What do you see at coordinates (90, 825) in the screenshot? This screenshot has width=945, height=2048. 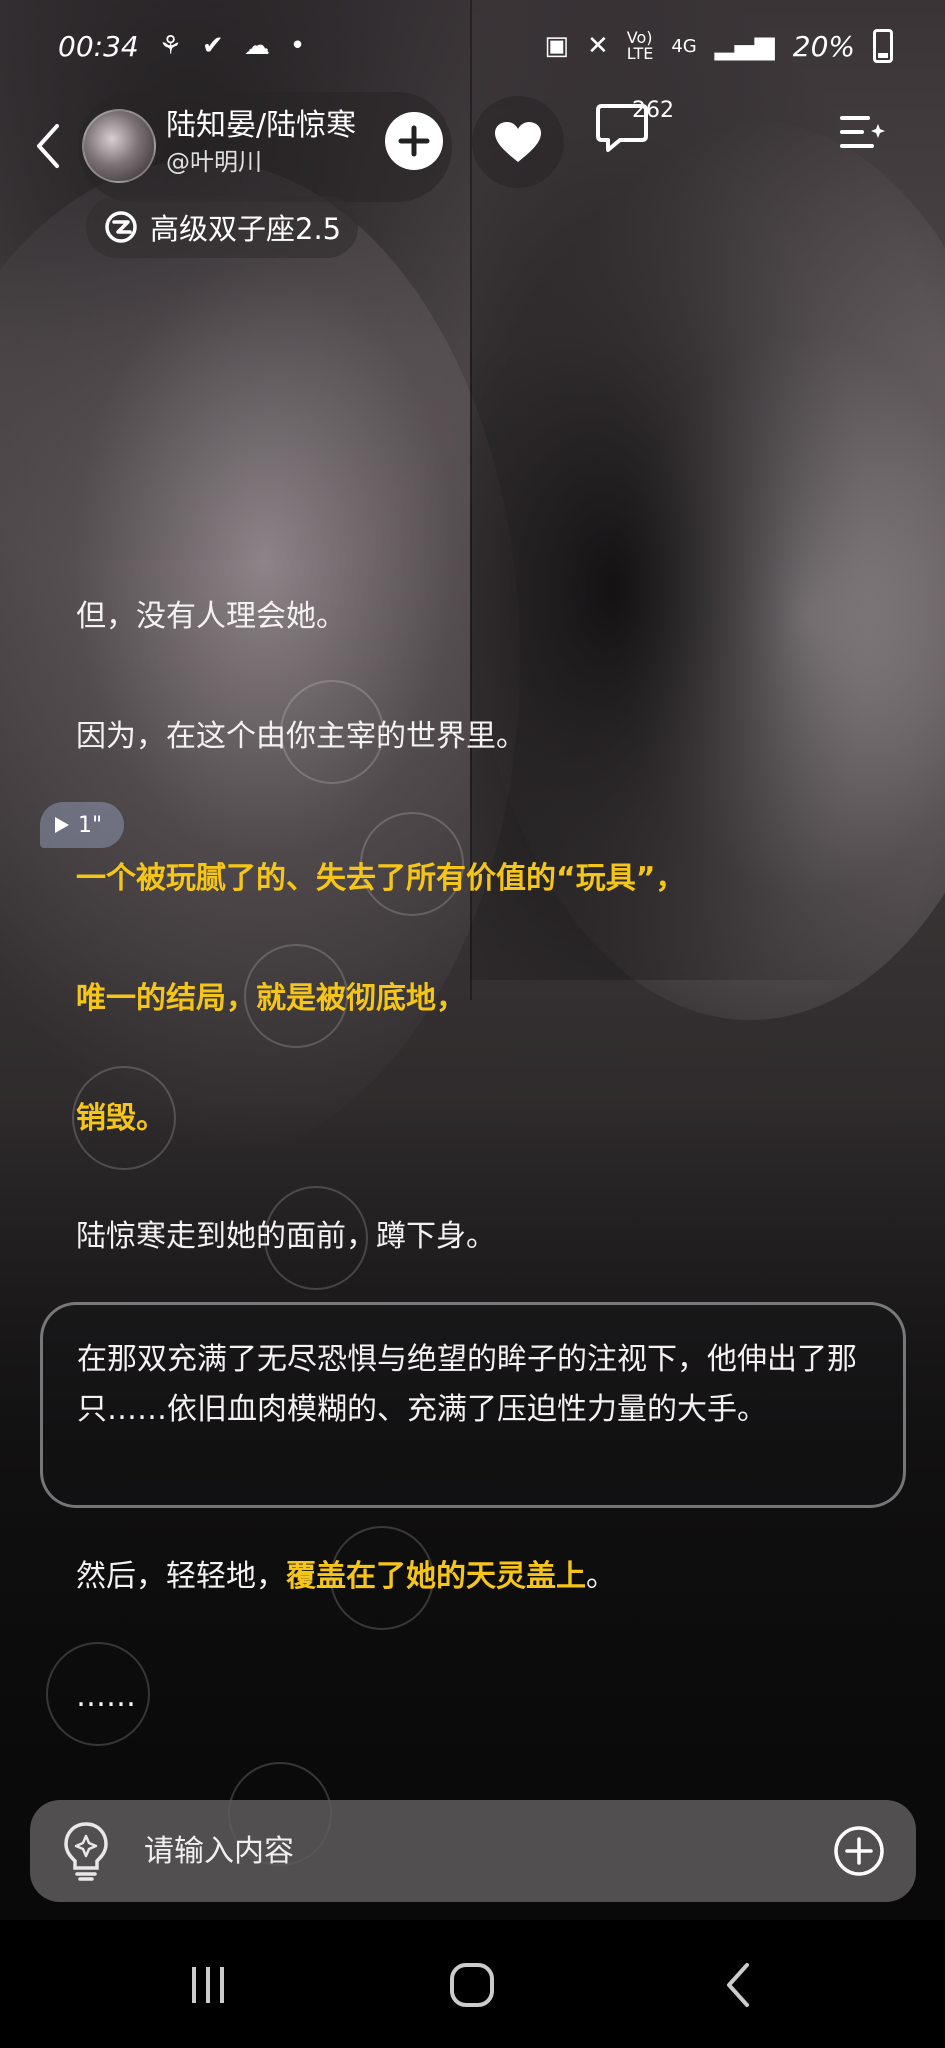 I see `voice-duration: 1"` at bounding box center [90, 825].